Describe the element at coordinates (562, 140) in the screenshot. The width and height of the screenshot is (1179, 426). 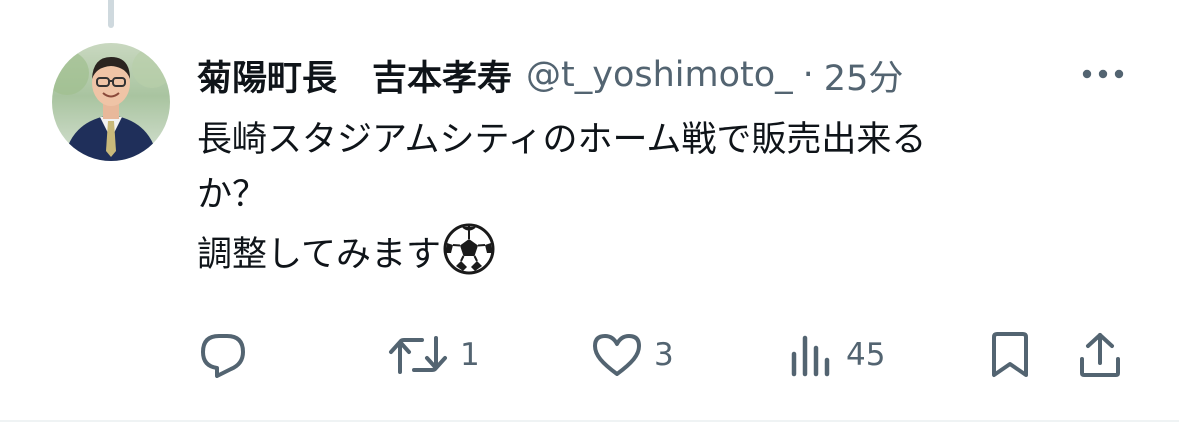
I see `tweet-text-line: 長崎スタジアムシティのホーム戦で販売出来る` at that location.